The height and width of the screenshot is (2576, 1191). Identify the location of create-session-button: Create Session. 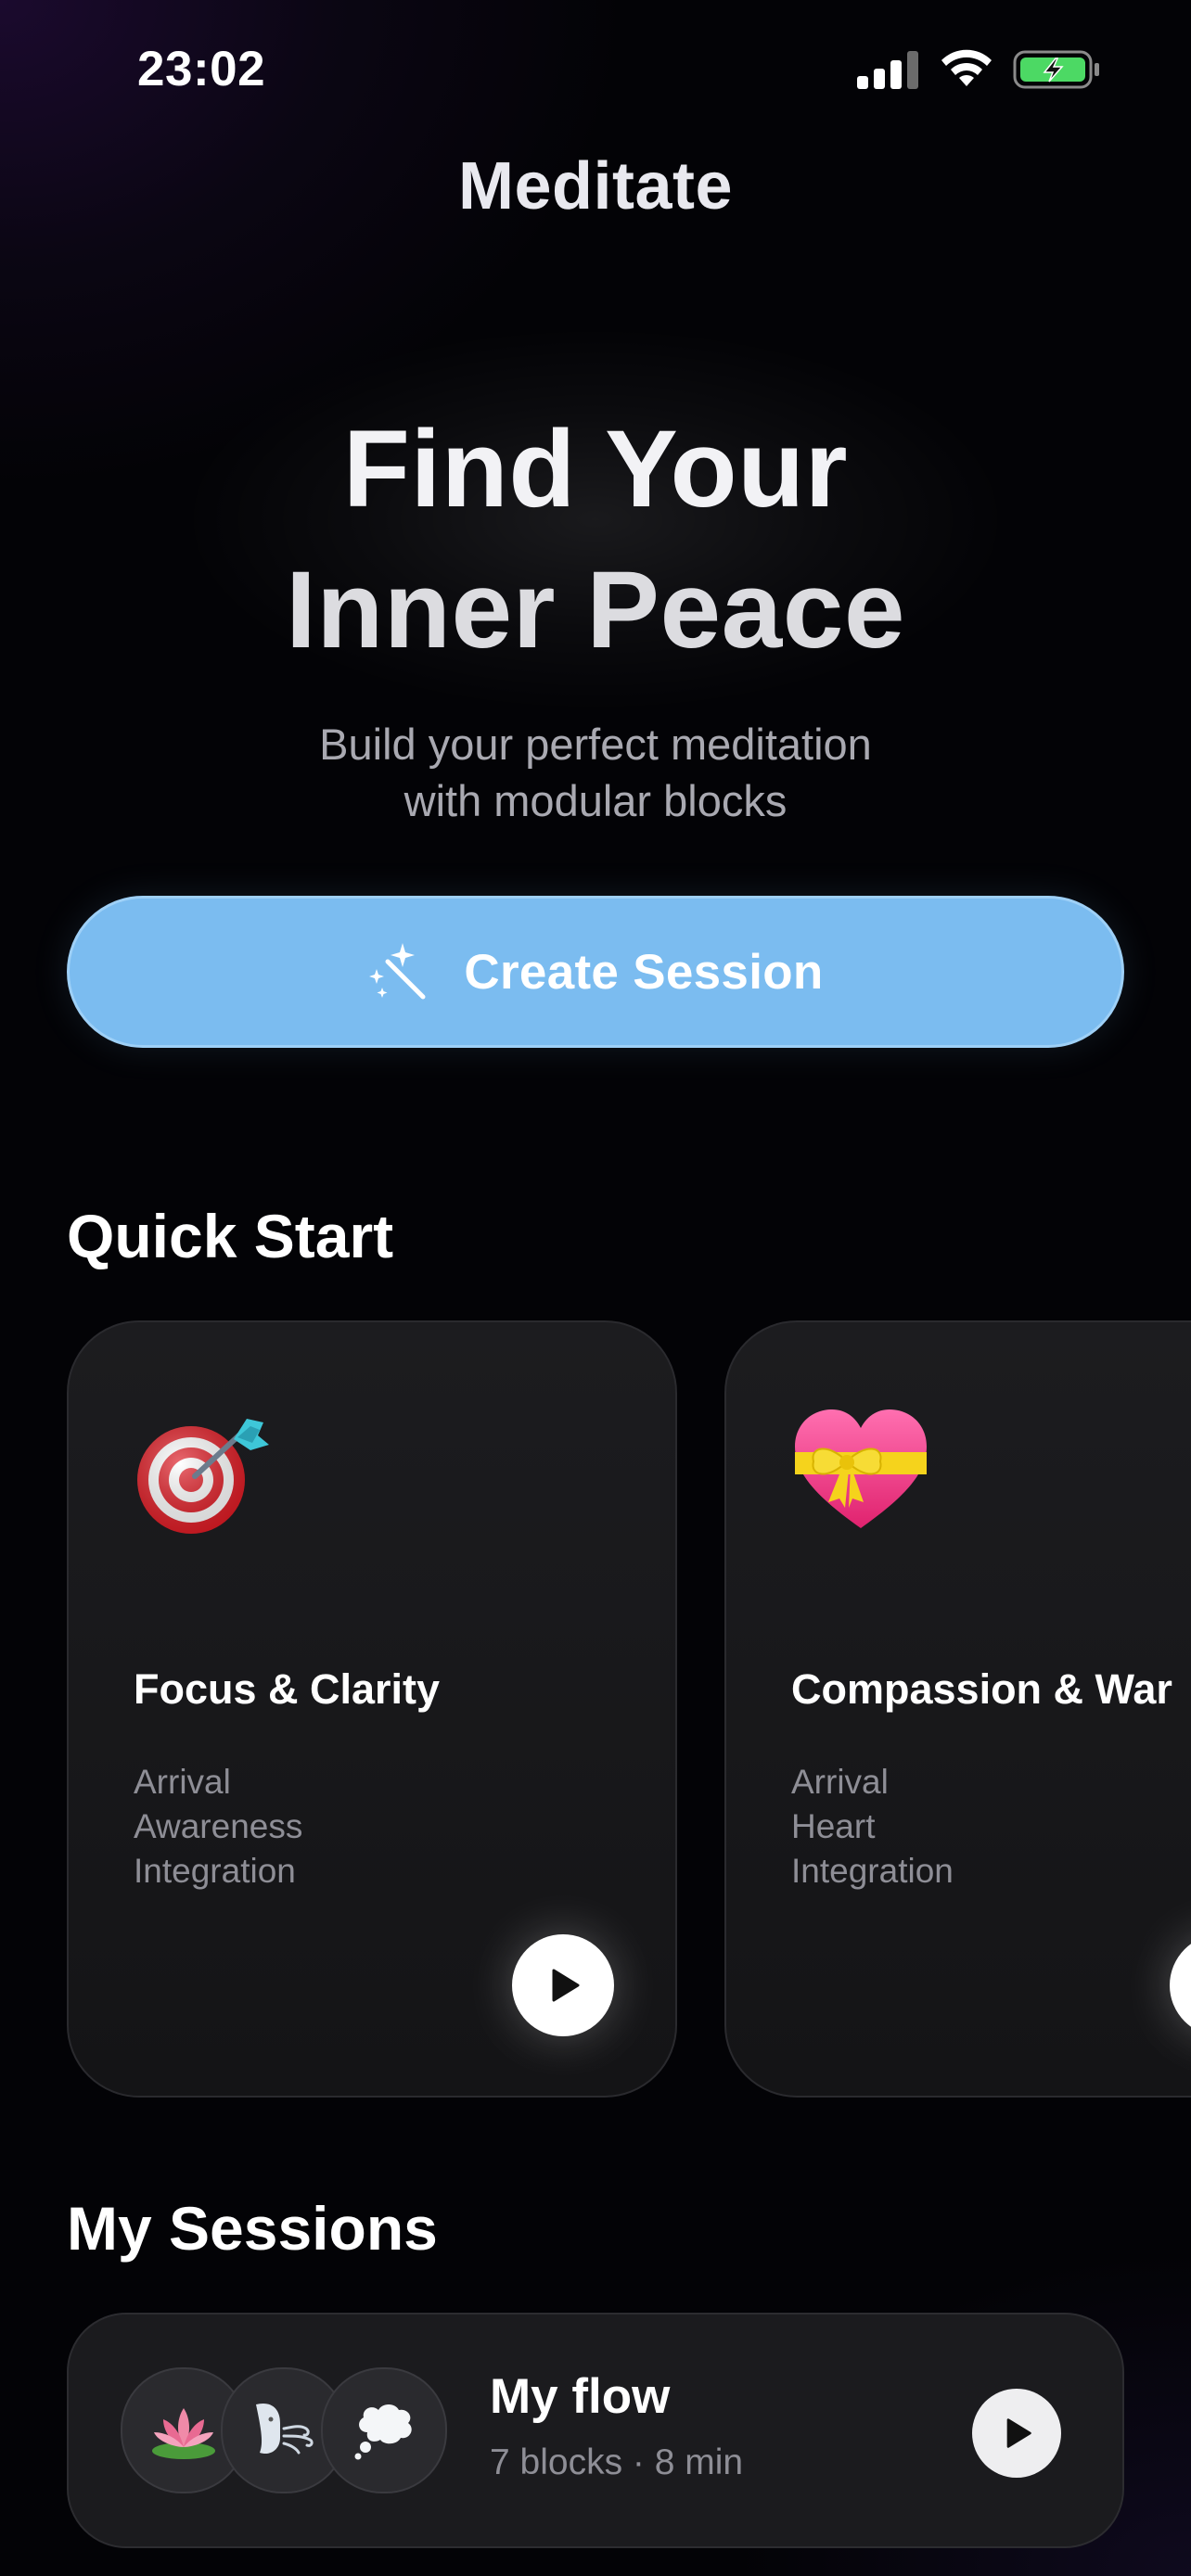
(595, 972).